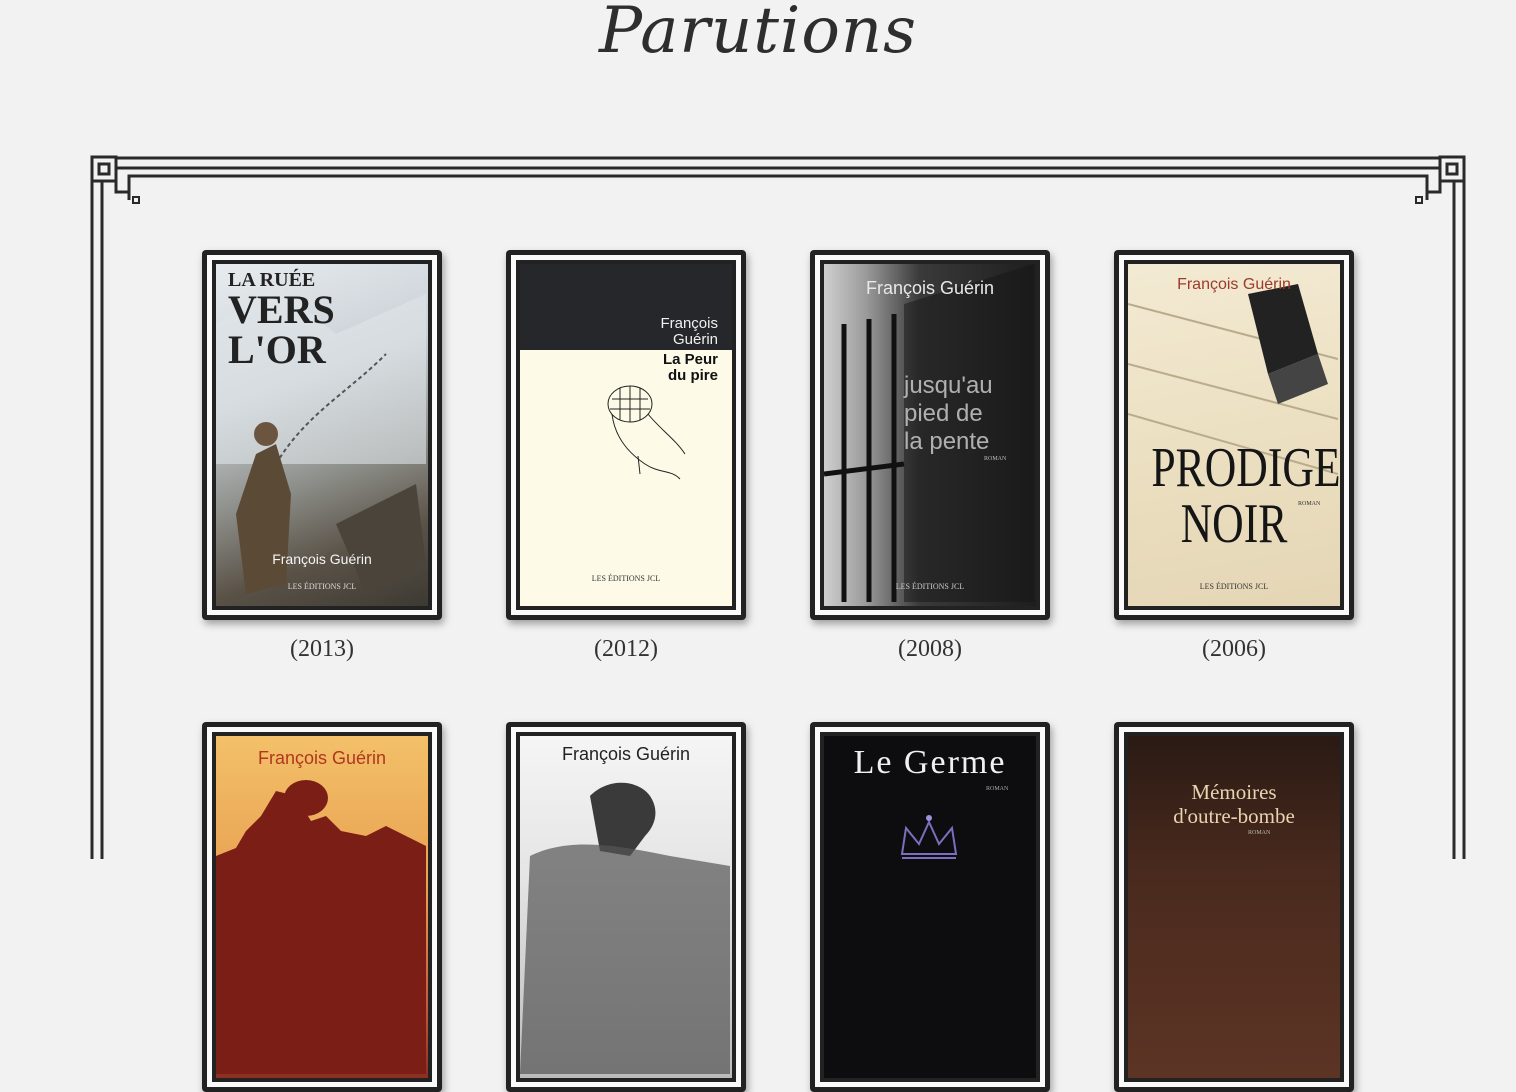 The height and width of the screenshot is (1092, 1516). Describe the element at coordinates (947, 441) in the screenshot. I see `cover-title-line: la pente` at that location.